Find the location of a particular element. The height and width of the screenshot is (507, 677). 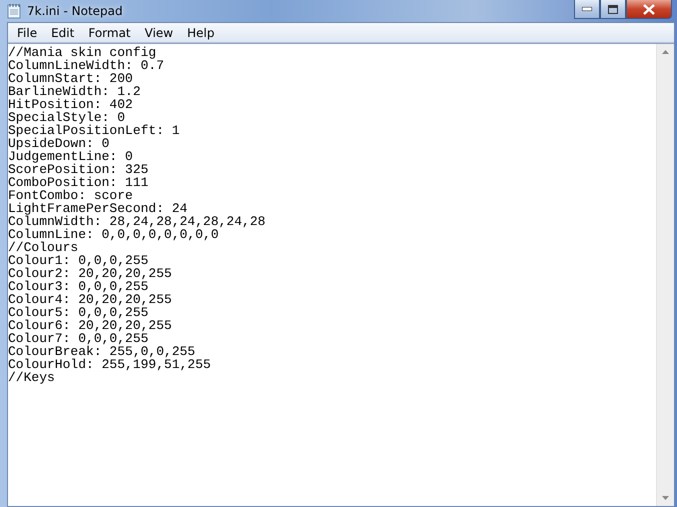

text-line: //Mania skin config is located at coordinates (83, 52).